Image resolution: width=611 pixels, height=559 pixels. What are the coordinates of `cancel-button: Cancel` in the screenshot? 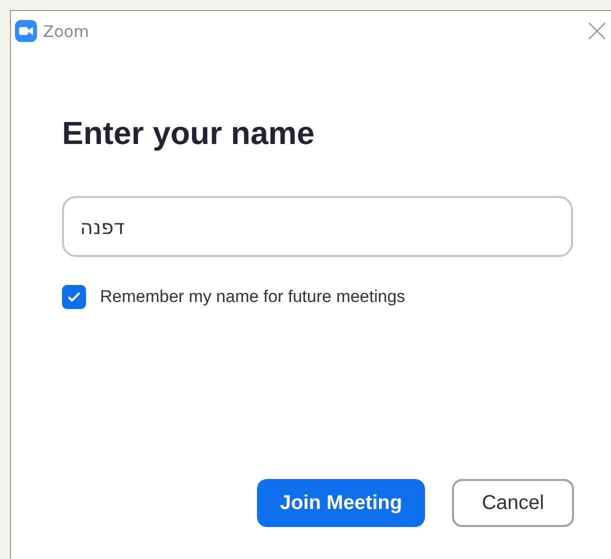 It's located at (513, 503).